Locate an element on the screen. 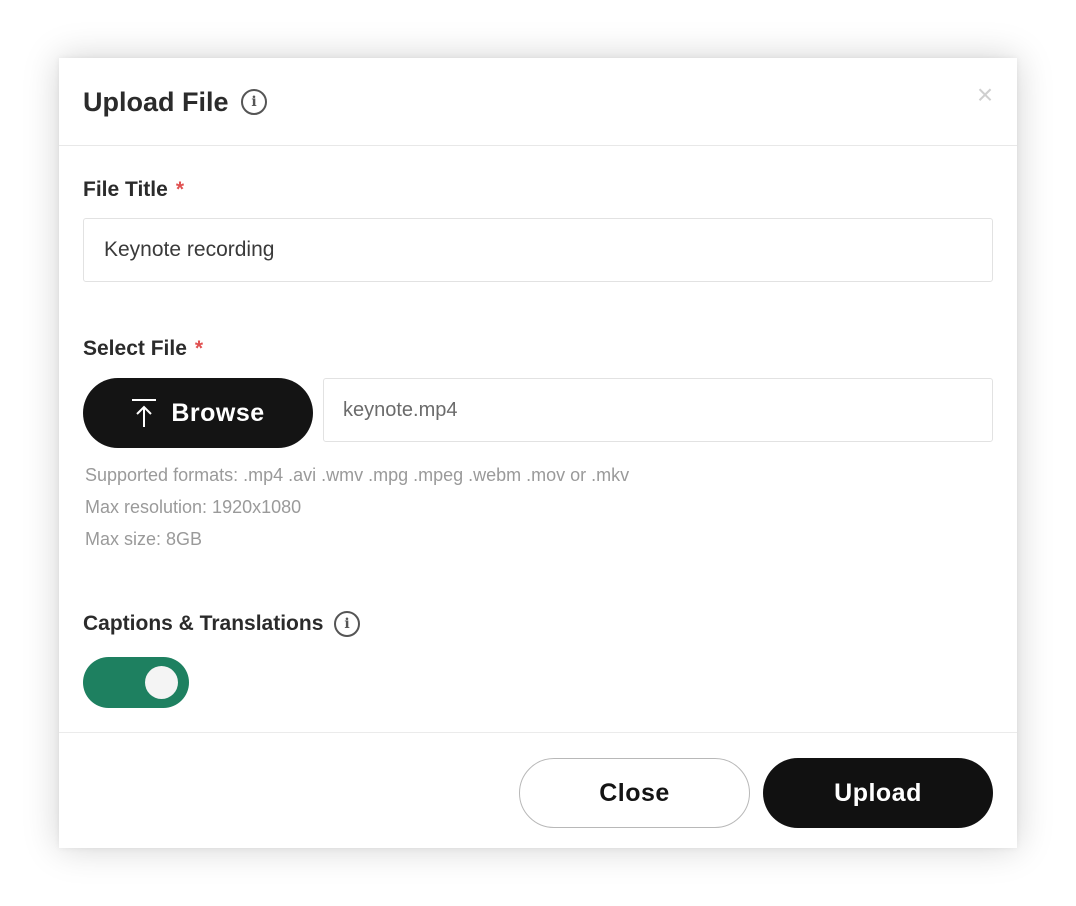 This screenshot has width=1076, height=906. file-title-label: File Title * is located at coordinates (133, 190).